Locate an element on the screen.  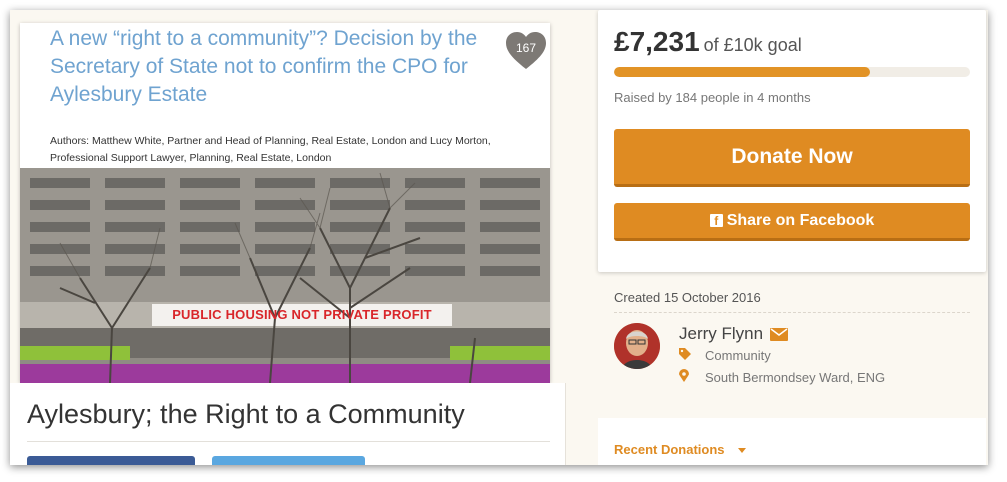
created-divider is located at coordinates (792, 312).